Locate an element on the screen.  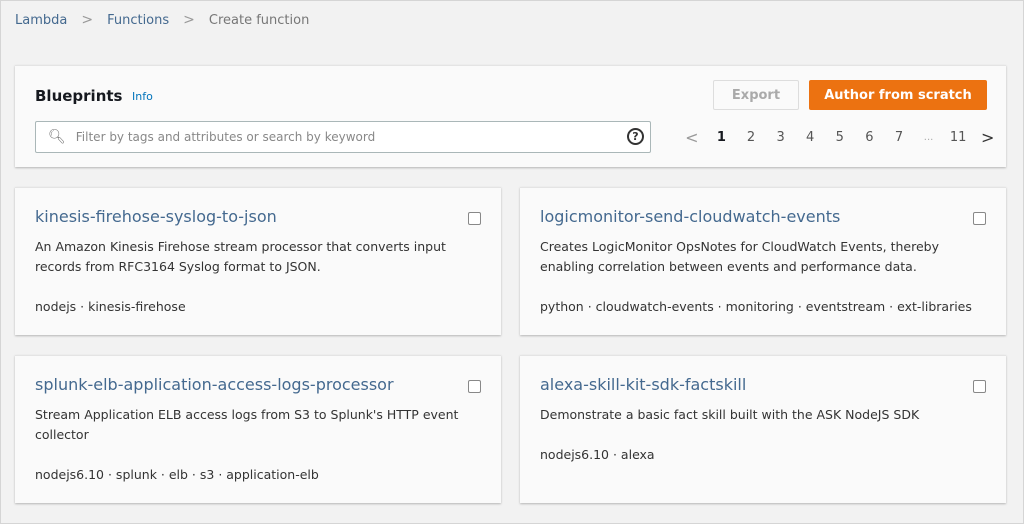
info-link: Info is located at coordinates (142, 96).